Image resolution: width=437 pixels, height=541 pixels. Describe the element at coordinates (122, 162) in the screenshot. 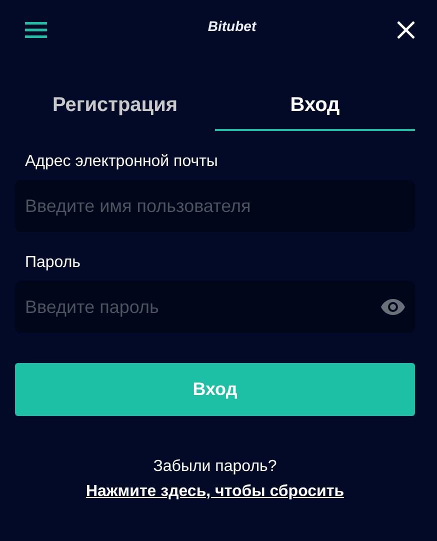

I see `field-label: Адрес электронной почты` at that location.